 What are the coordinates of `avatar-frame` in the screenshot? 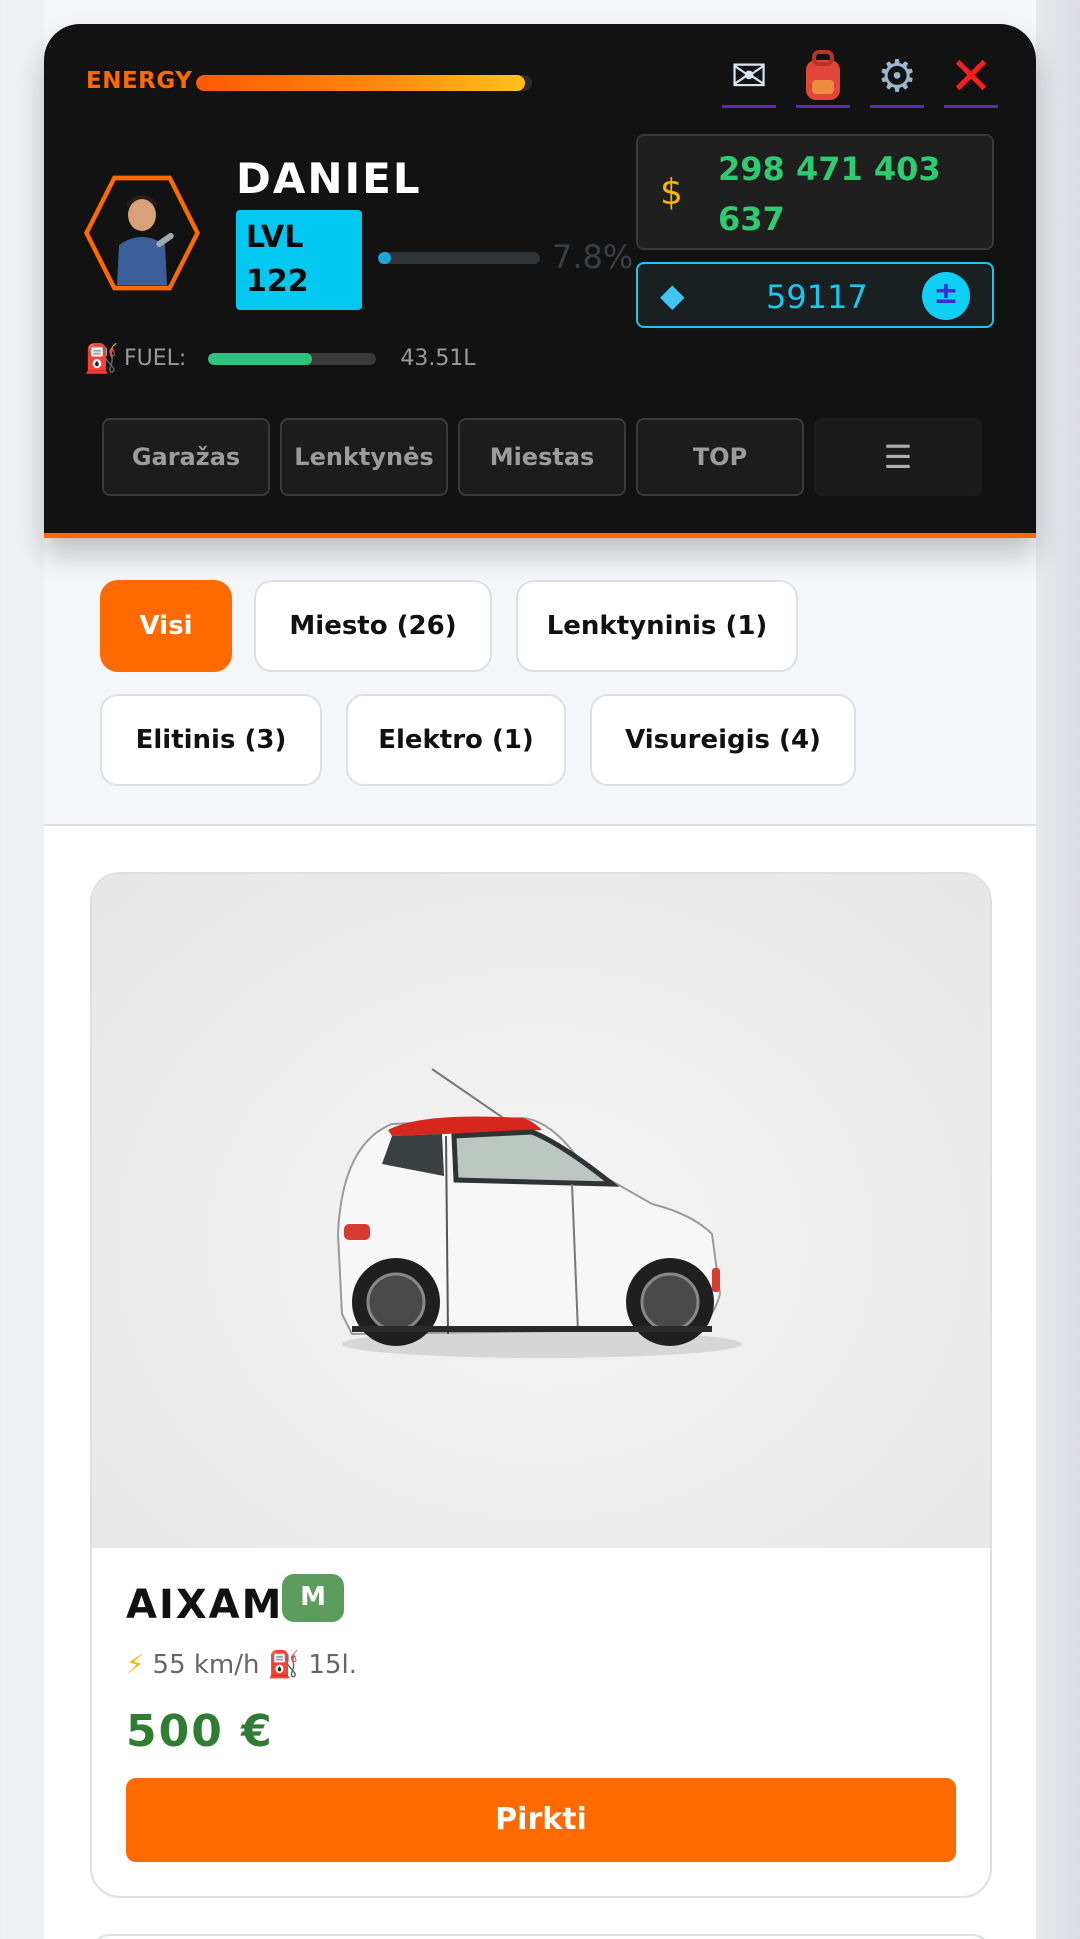 It's located at (142, 233).